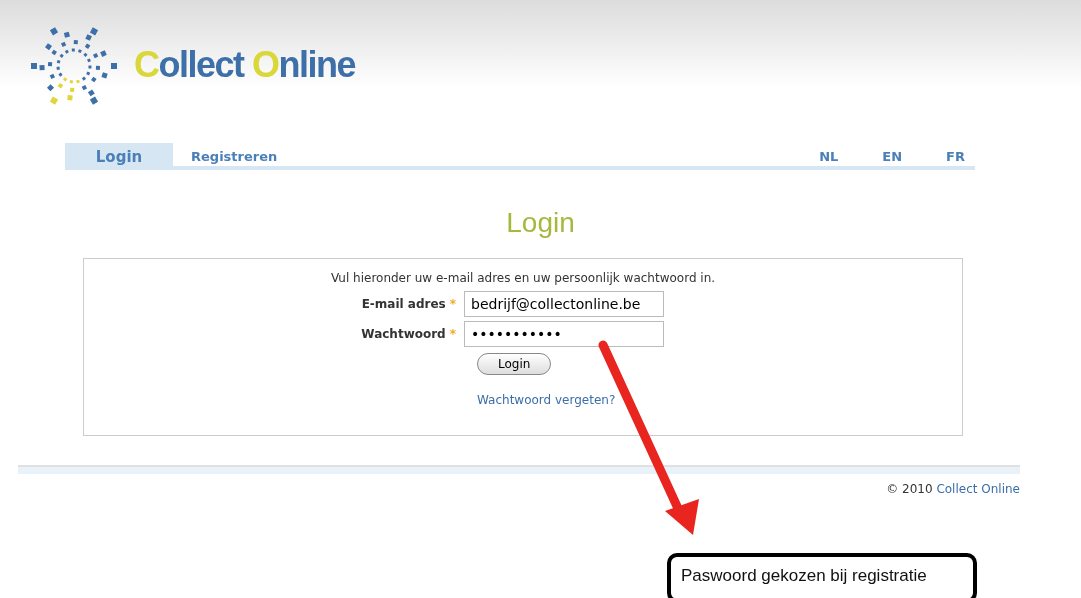 The width and height of the screenshot is (1081, 598). What do you see at coordinates (540, 223) in the screenshot?
I see `page-title: Login` at bounding box center [540, 223].